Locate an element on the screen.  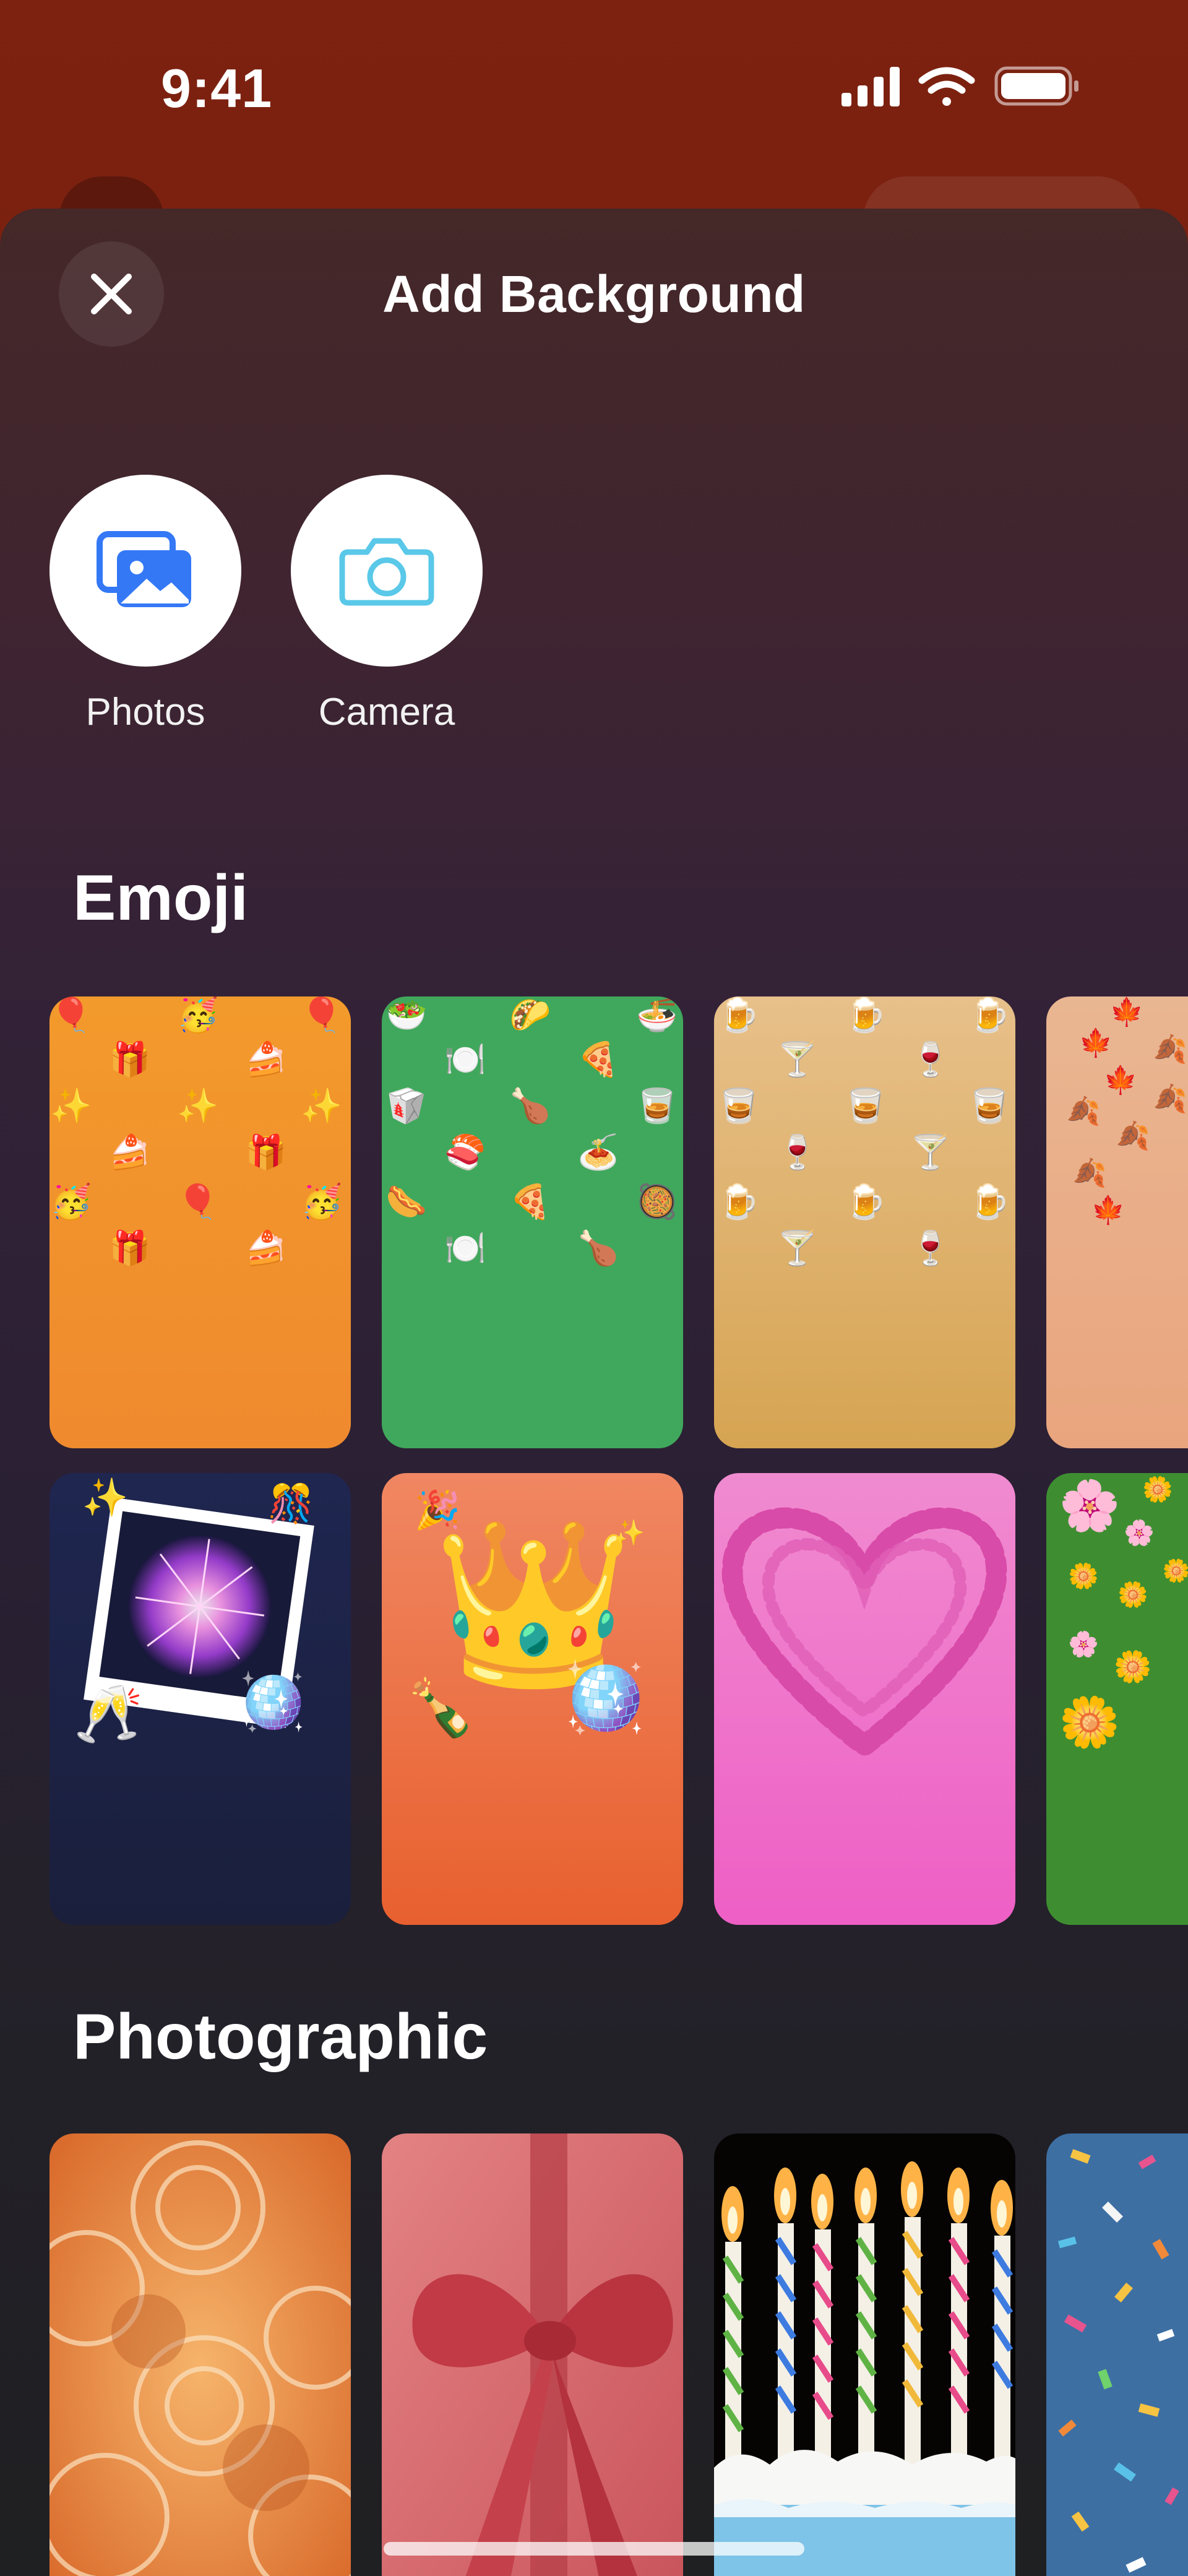
party-popper-icon: 🎉 is located at coordinates (438, 1510).